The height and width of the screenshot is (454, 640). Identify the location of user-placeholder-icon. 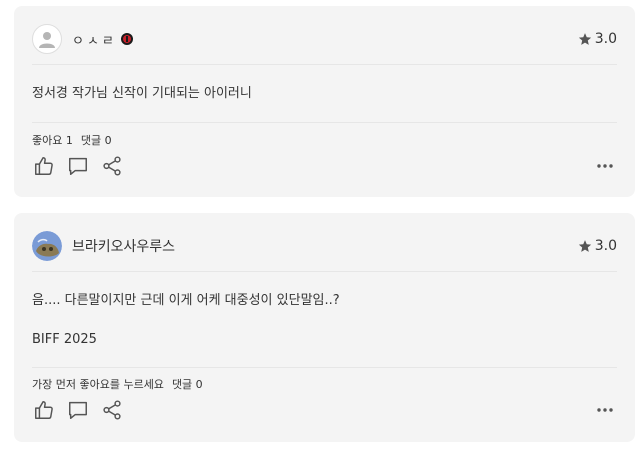
(47, 40).